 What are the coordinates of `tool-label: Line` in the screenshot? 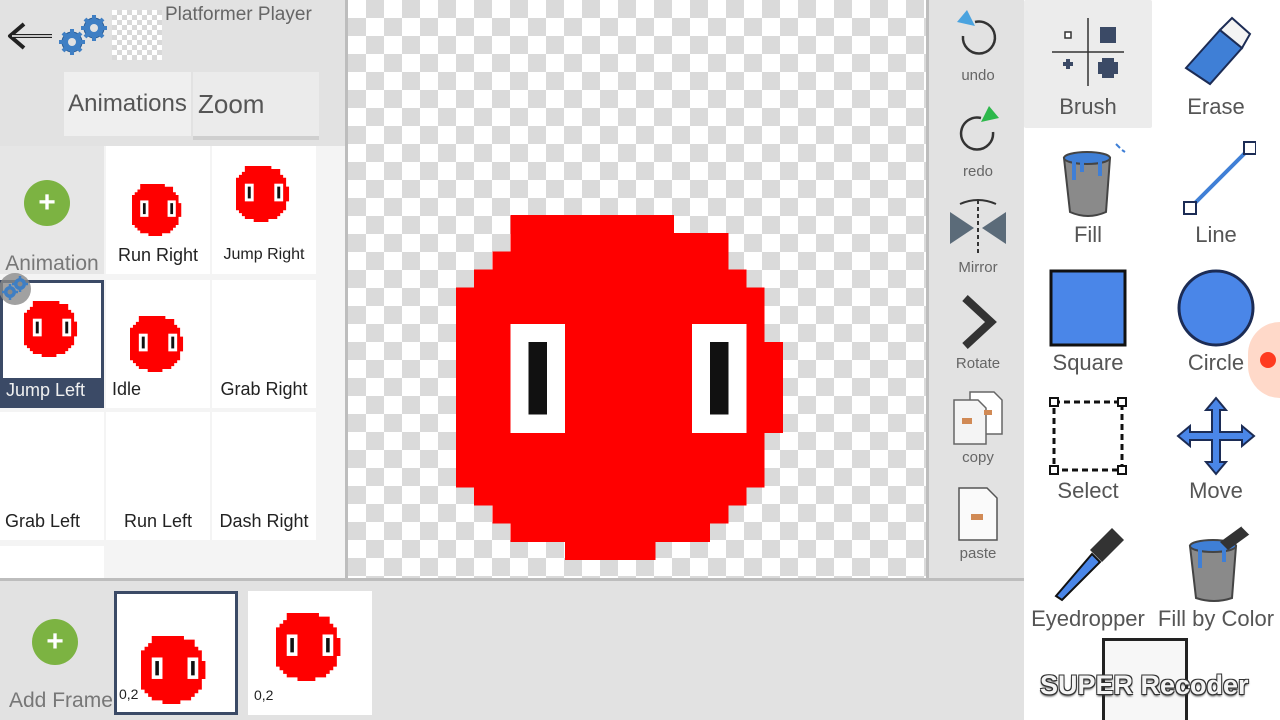 It's located at (1216, 234).